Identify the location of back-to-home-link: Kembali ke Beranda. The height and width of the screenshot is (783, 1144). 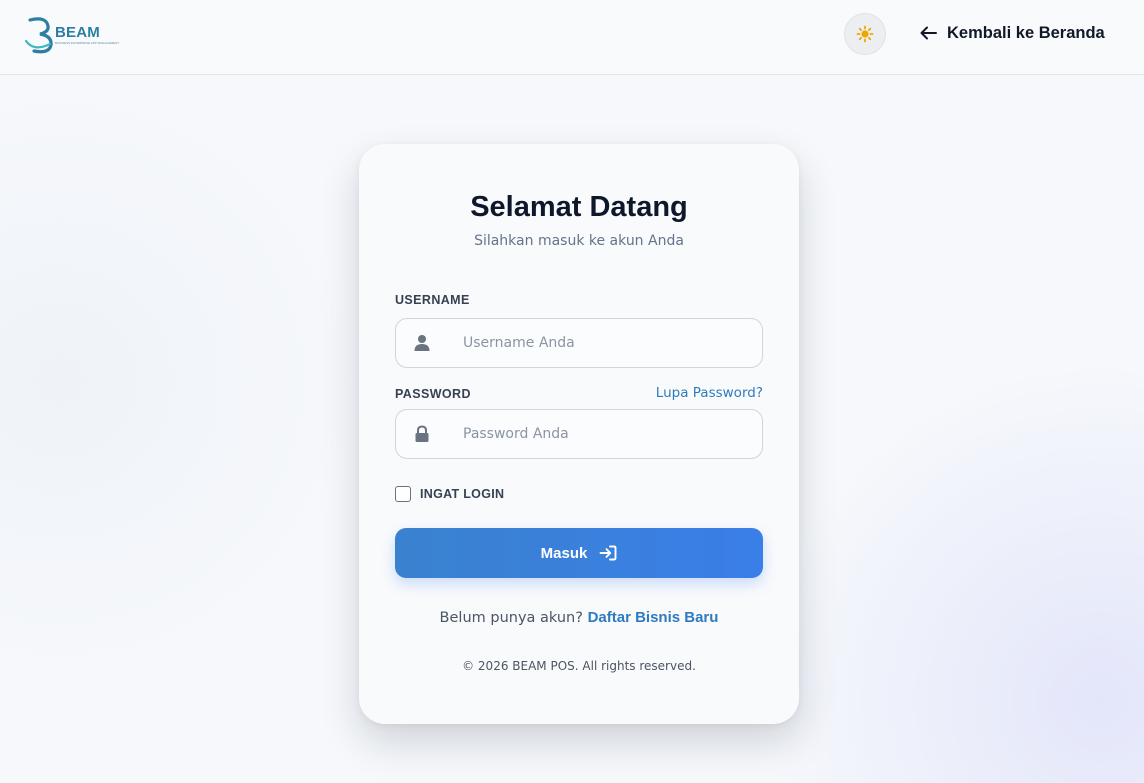
(1012, 33).